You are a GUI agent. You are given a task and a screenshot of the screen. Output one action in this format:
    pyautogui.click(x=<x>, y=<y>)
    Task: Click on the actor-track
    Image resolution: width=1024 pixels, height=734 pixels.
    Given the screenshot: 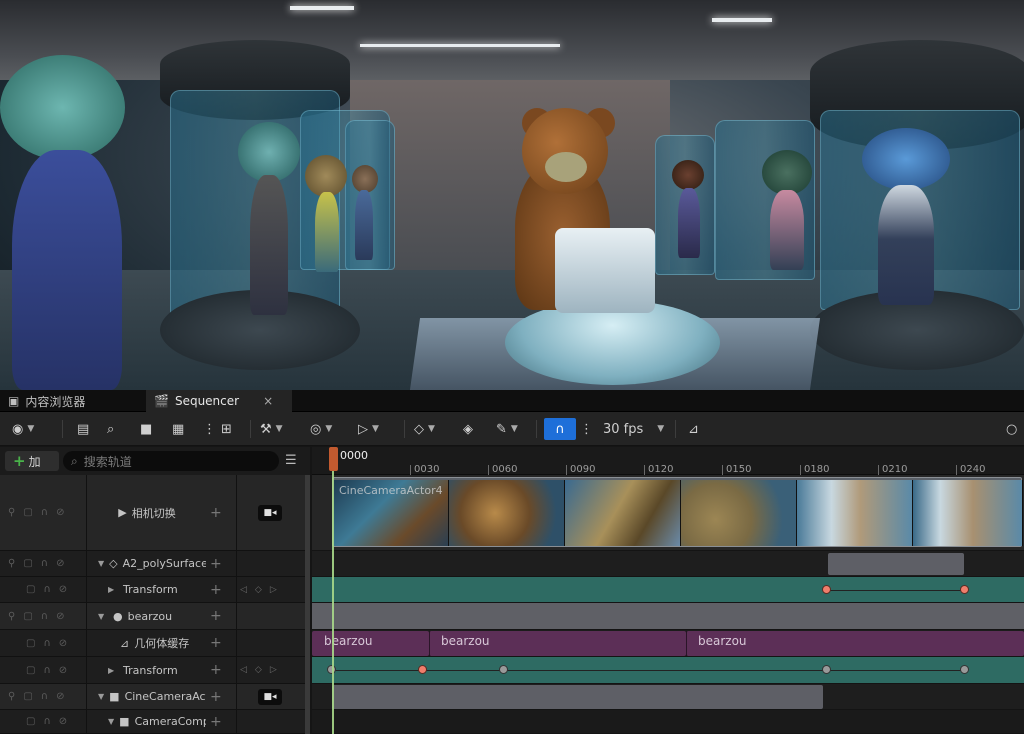 What is the action you would take?
    pyautogui.click(x=668, y=616)
    